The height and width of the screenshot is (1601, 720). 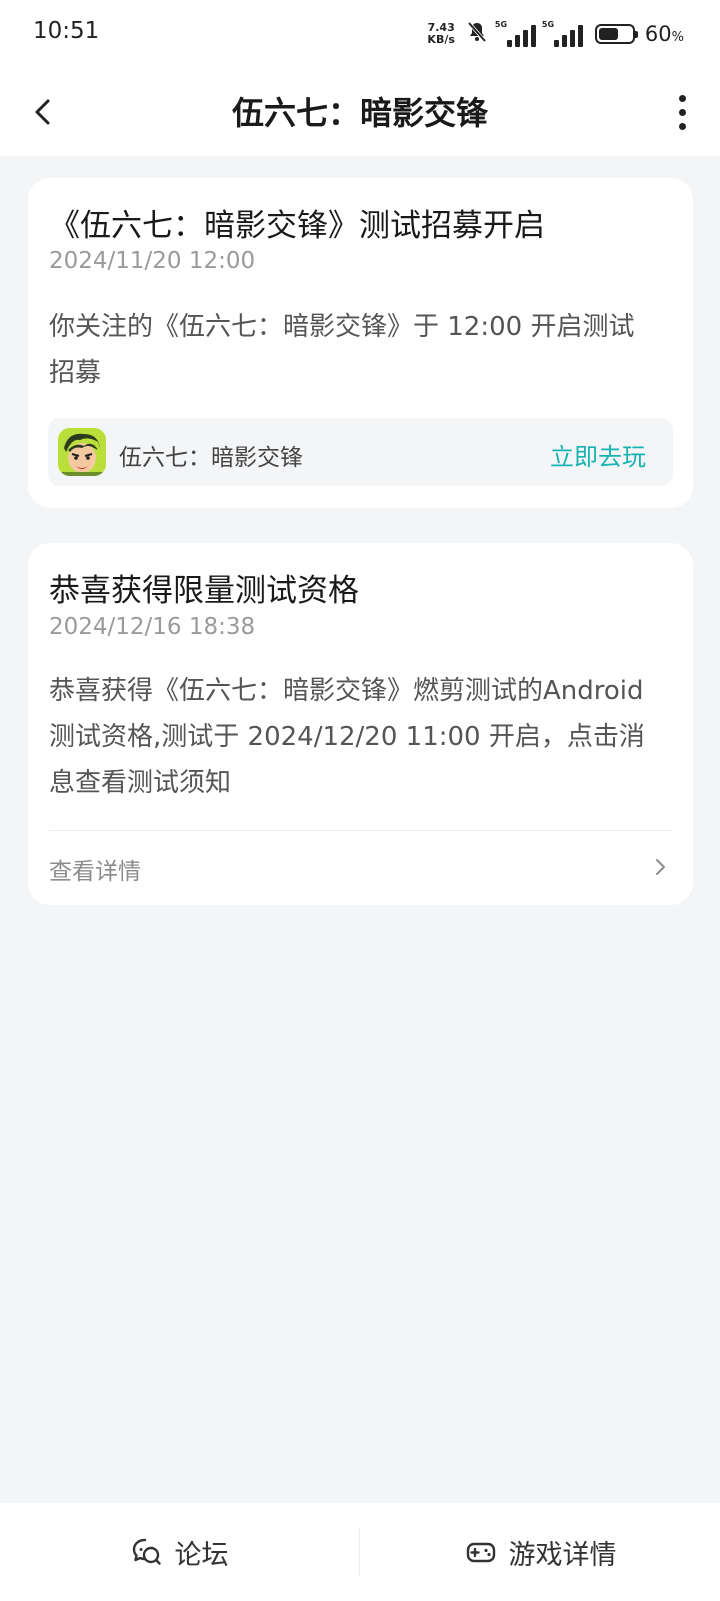 What do you see at coordinates (211, 458) in the screenshot?
I see `game-name: 伍六七：暗影交锋` at bounding box center [211, 458].